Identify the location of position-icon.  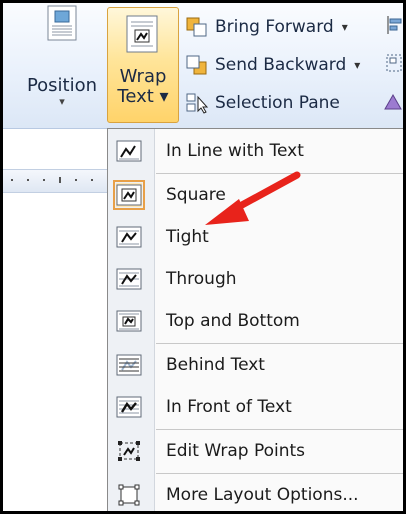
(62, 23).